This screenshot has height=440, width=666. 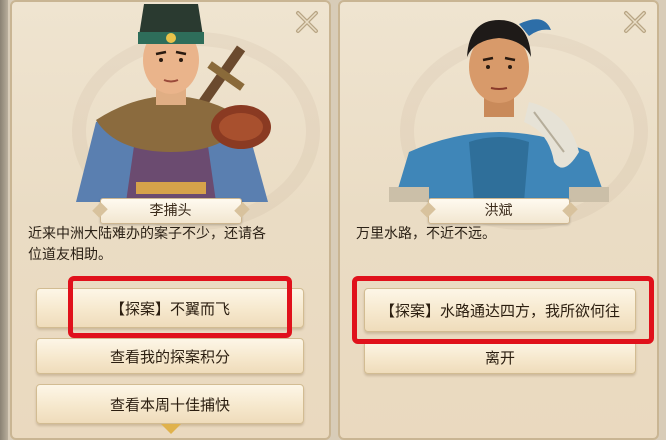 I want to click on option-investigate-waterway: 【探案】水路通达四方，我所欲何往, so click(x=500, y=310).